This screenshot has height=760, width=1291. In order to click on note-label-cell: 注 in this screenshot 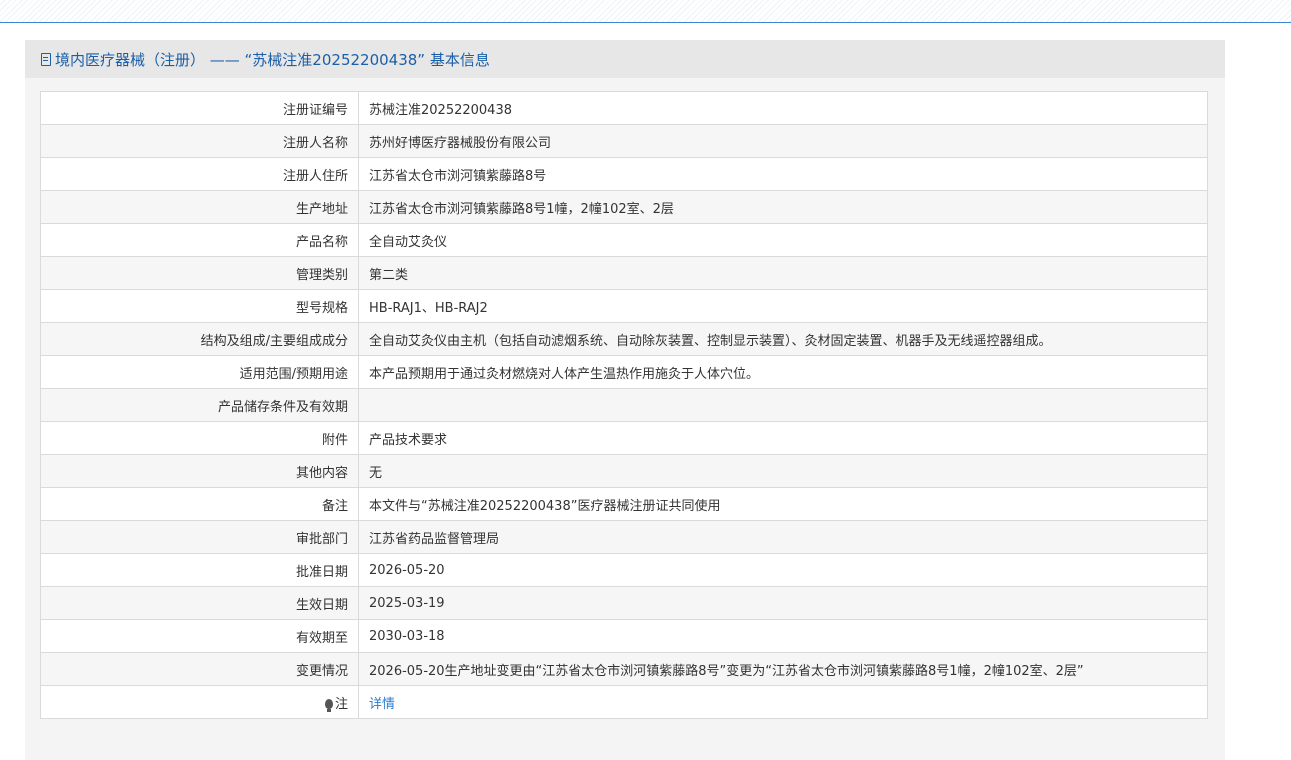, I will do `click(199, 702)`.